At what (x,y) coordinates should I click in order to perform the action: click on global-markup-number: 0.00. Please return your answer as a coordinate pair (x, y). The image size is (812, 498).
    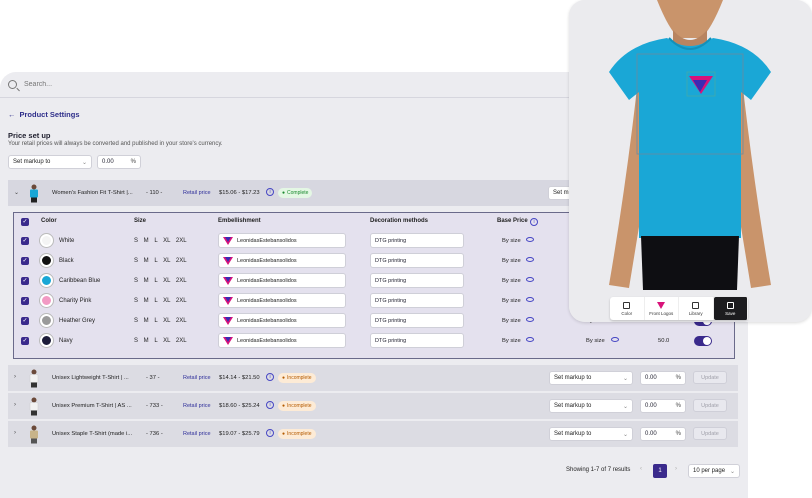
    Looking at the image, I should click on (108, 162).